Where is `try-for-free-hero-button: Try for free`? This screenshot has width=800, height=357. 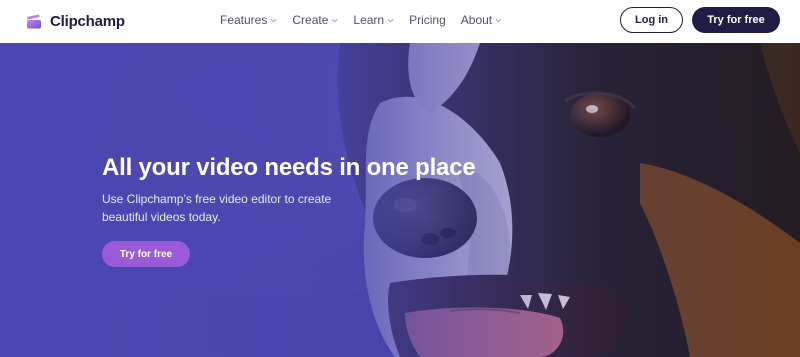
try-for-free-hero-button: Try for free is located at coordinates (146, 254).